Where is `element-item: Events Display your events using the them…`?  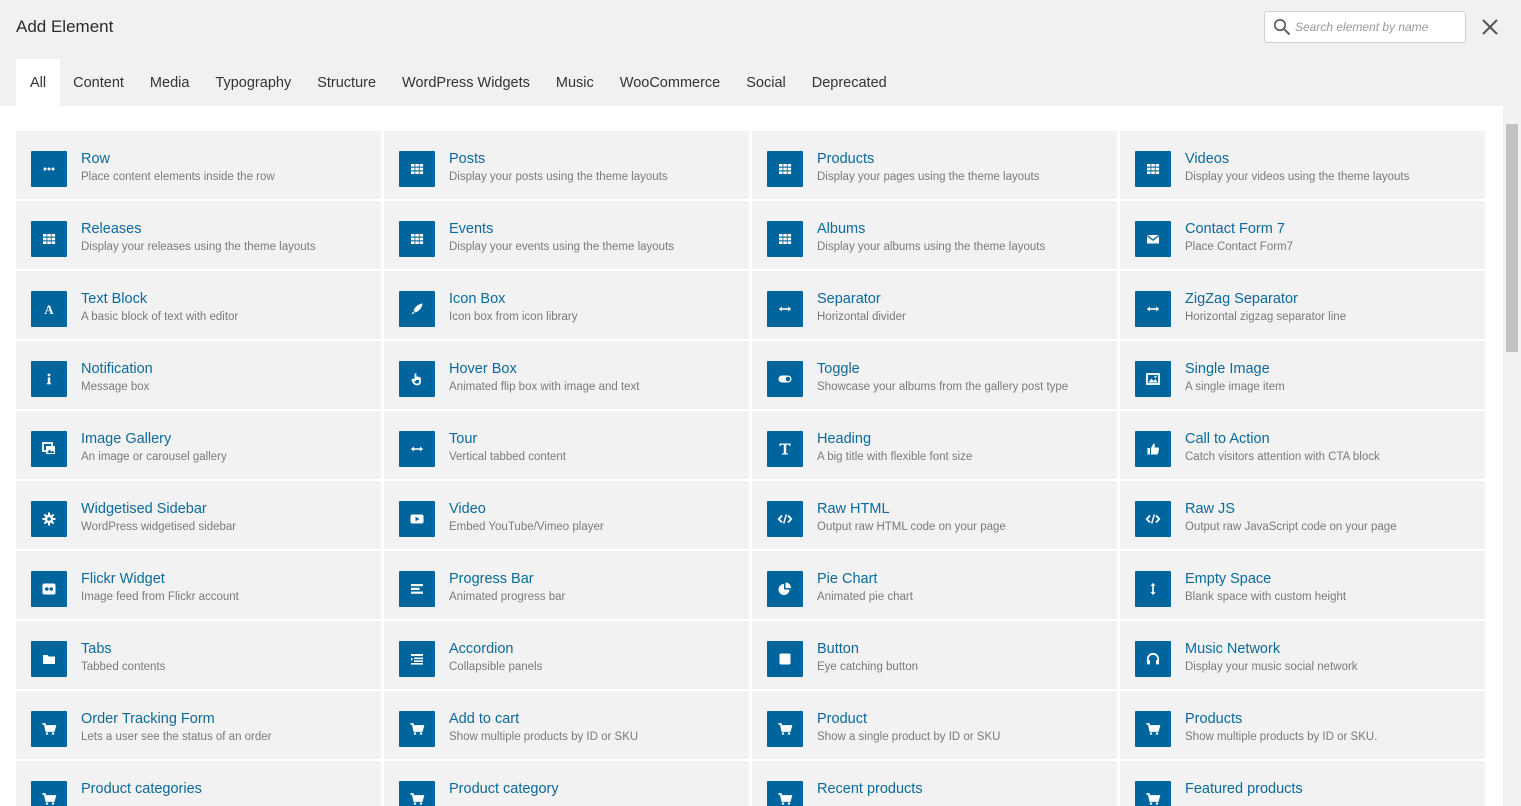 element-item: Events Display your events using the them… is located at coordinates (566, 235).